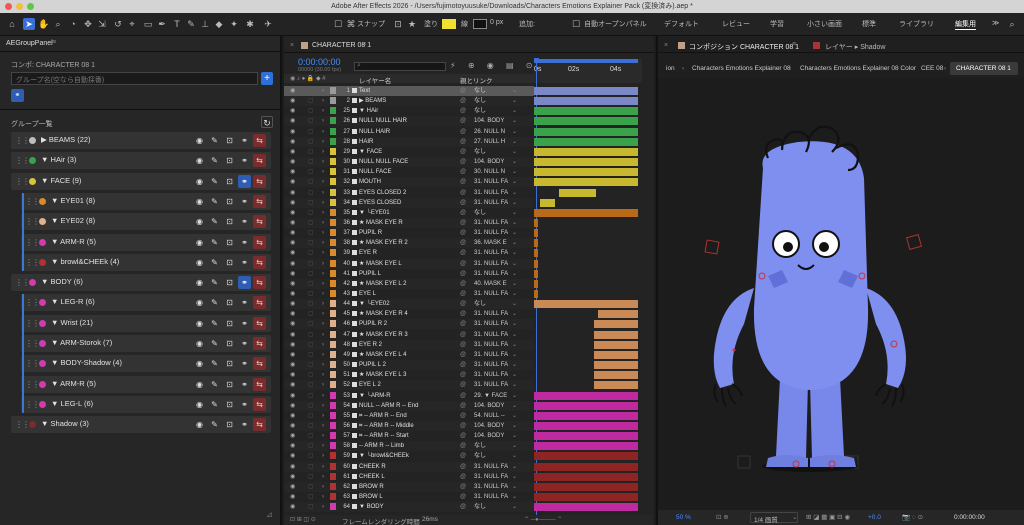  What do you see at coordinates (29, 24) in the screenshot?
I see `selection-tool-icon: ➤` at bounding box center [29, 24].